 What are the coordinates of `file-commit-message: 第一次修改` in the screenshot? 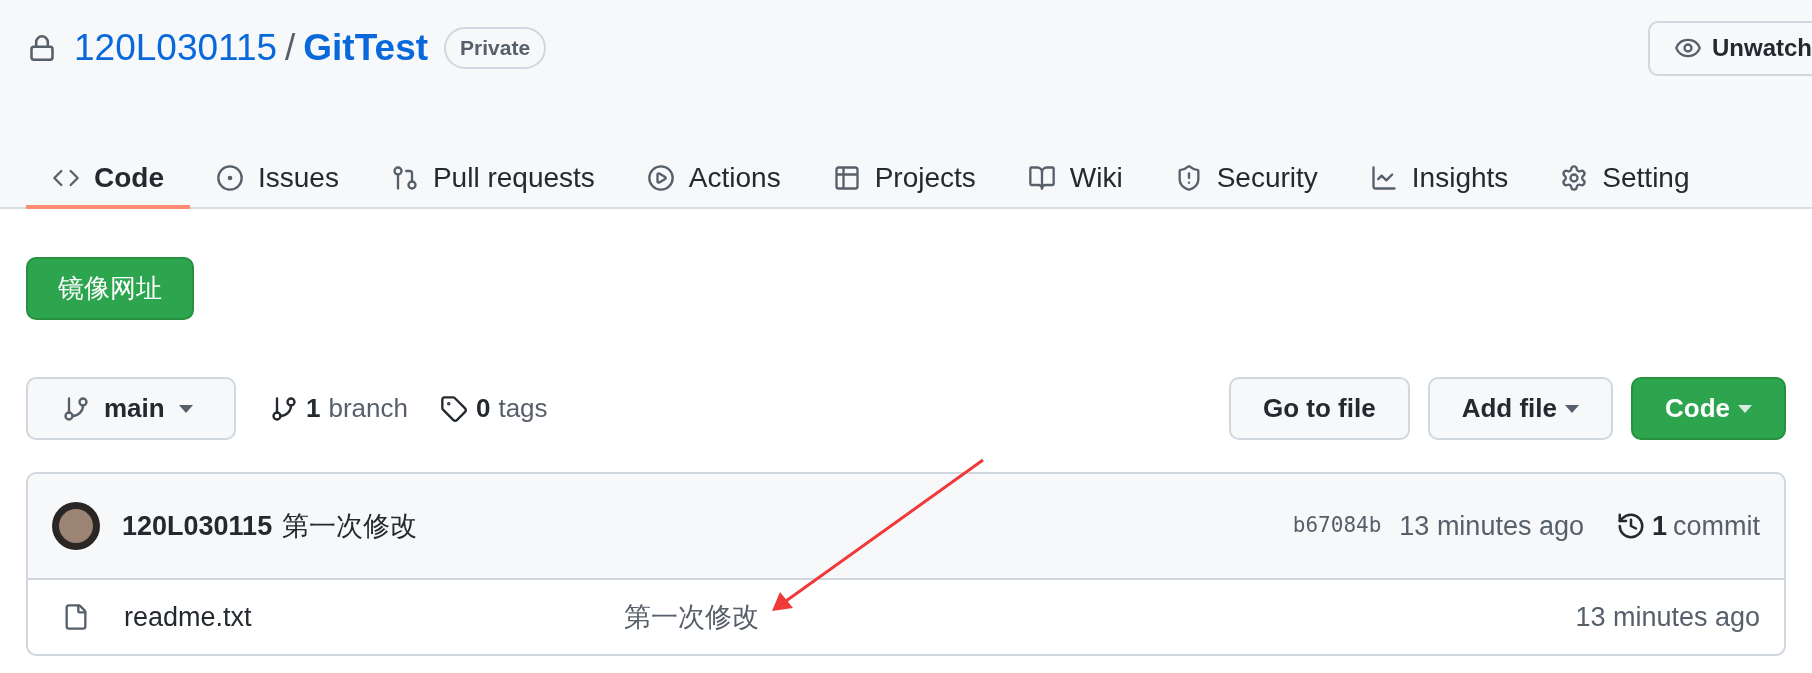 It's located at (691, 617).